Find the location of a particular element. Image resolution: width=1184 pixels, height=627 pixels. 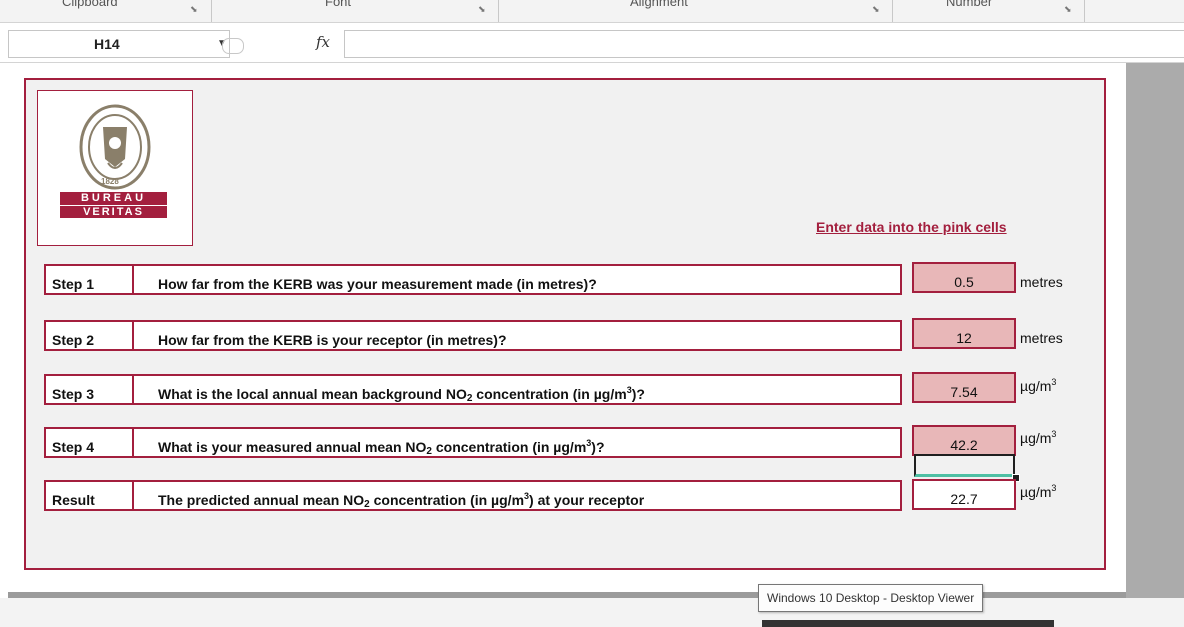

step-1-unit: metres is located at coordinates (1041, 282).